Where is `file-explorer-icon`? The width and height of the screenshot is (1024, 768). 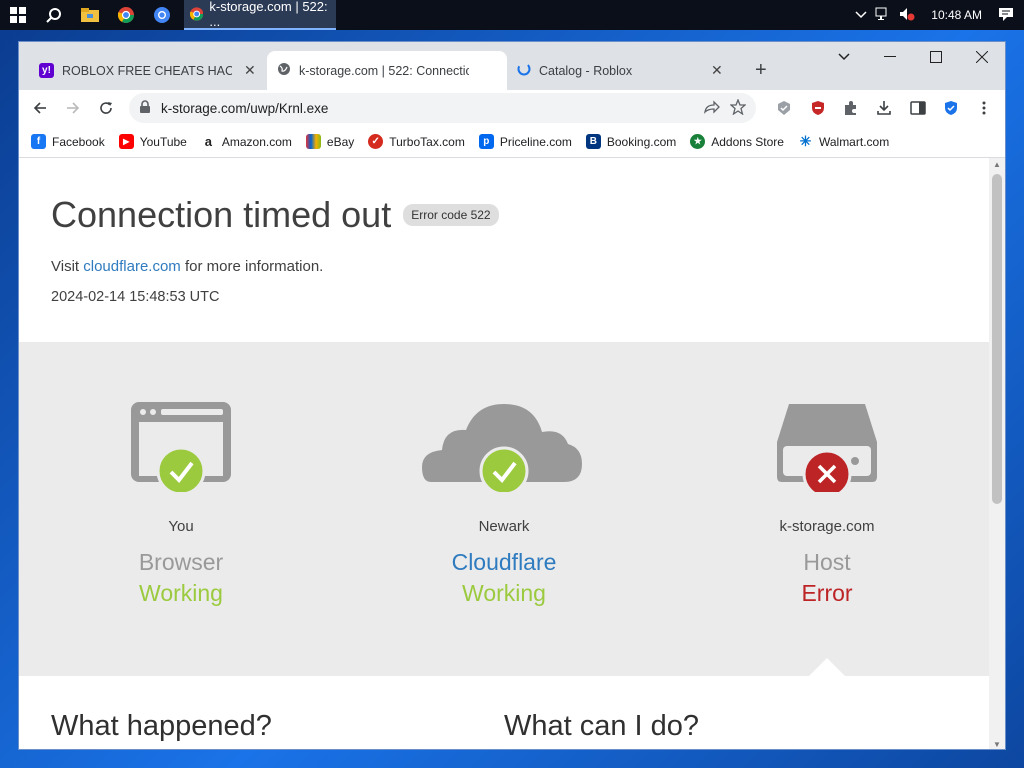 file-explorer-icon is located at coordinates (90, 15).